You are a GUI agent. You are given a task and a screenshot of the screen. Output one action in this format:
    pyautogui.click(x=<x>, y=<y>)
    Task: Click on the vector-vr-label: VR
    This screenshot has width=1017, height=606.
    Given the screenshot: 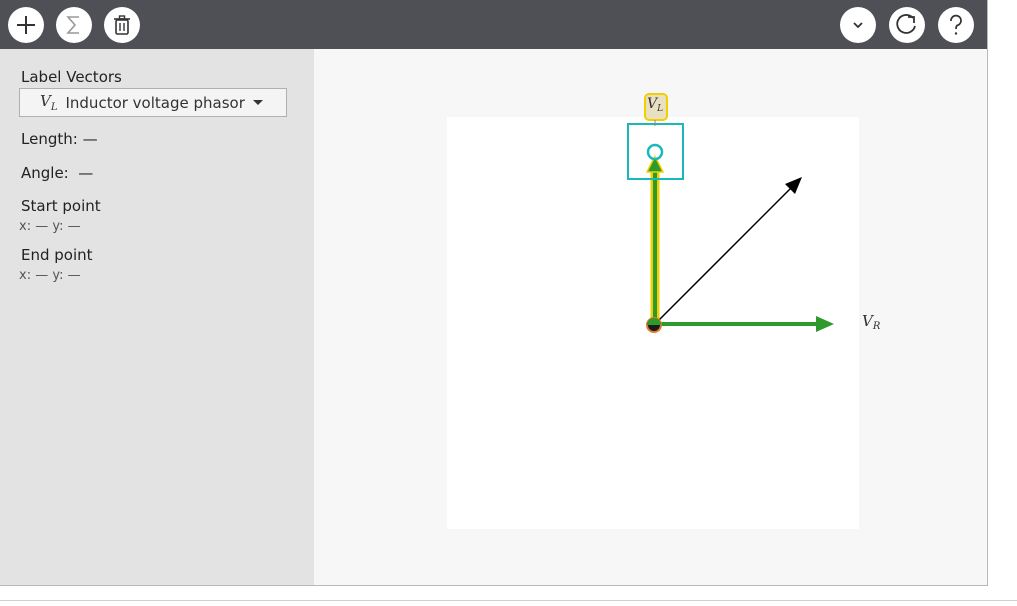 What is the action you would take?
    pyautogui.click(x=871, y=322)
    